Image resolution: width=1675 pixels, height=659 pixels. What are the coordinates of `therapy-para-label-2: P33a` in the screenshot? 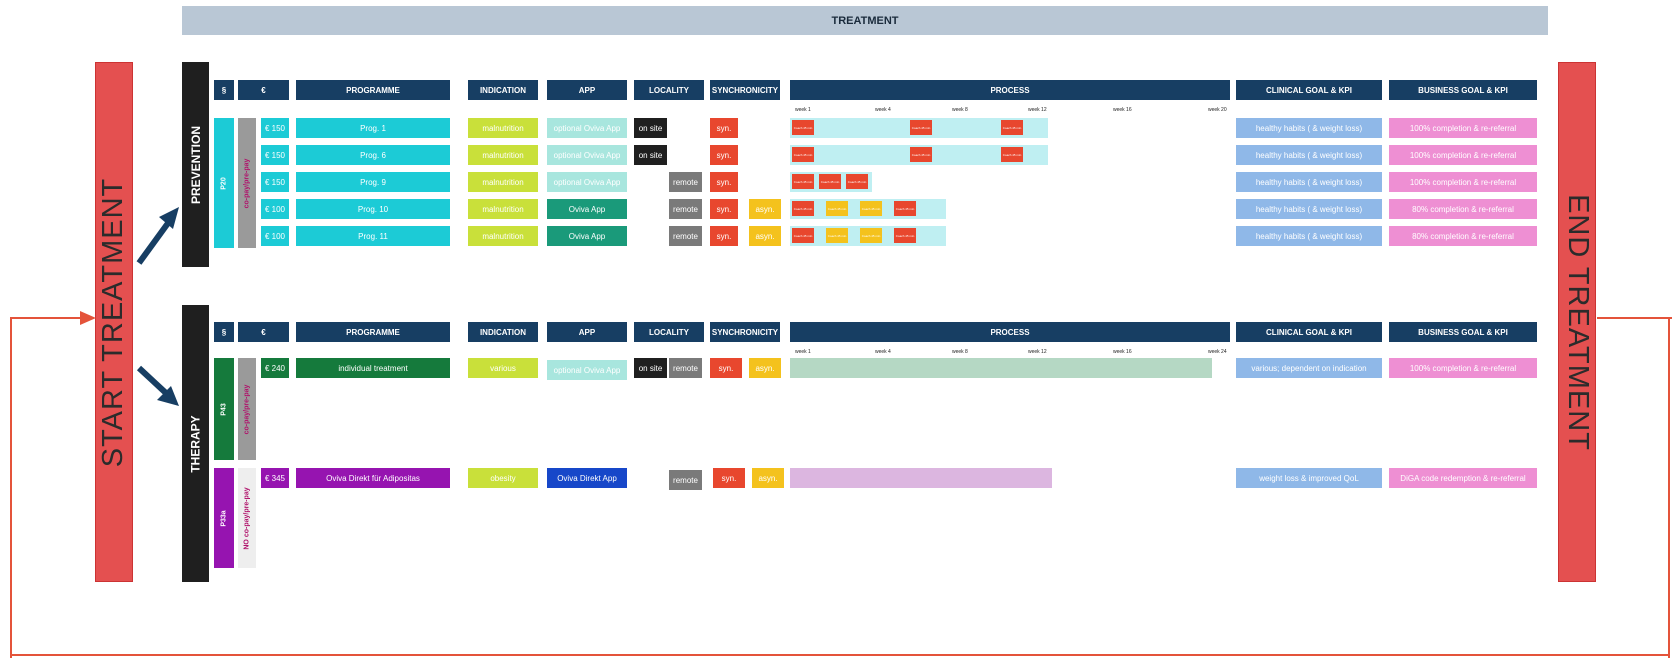 It's located at (224, 518).